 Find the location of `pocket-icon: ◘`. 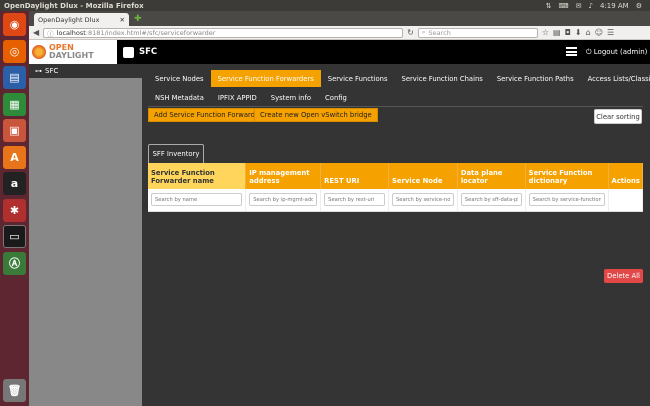

pocket-icon: ◘ is located at coordinates (568, 32).